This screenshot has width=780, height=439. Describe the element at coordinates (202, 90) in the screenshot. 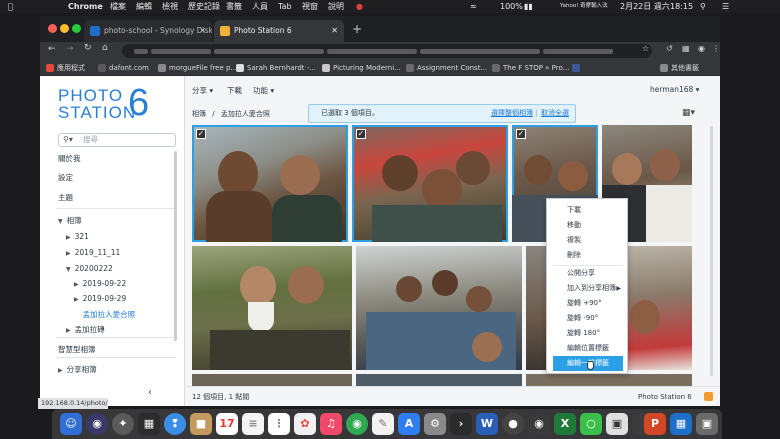

I see `share-menu: 分享 ▾` at that location.